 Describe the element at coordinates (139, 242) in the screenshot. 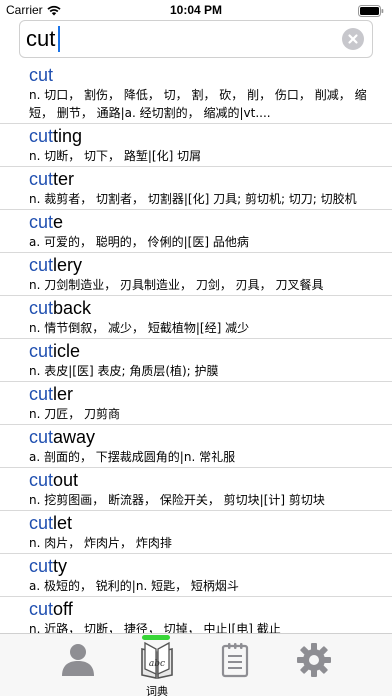

I see `result-definition: a. 可爱的， 聪明的， 伶俐的|[医] 品他病` at that location.